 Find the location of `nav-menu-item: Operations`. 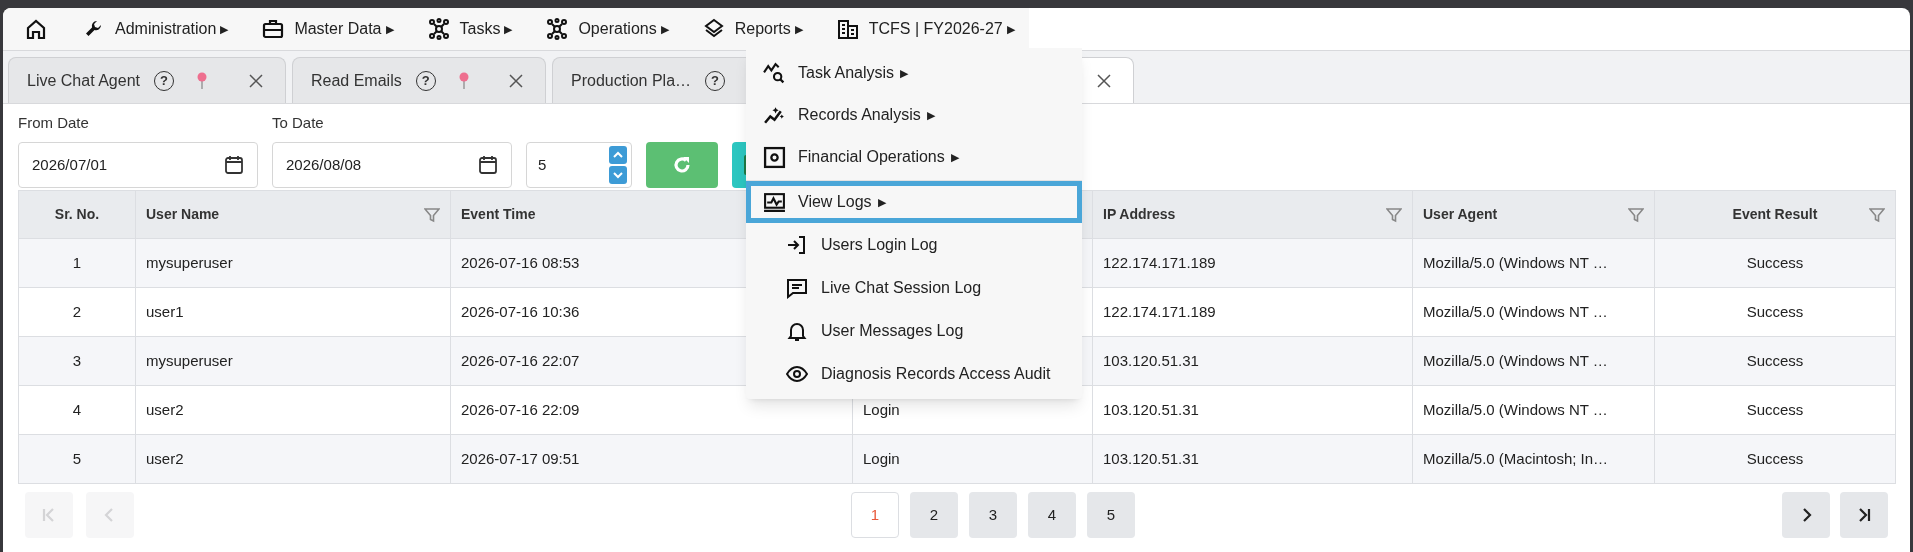

nav-menu-item: Operations is located at coordinates (617, 29).